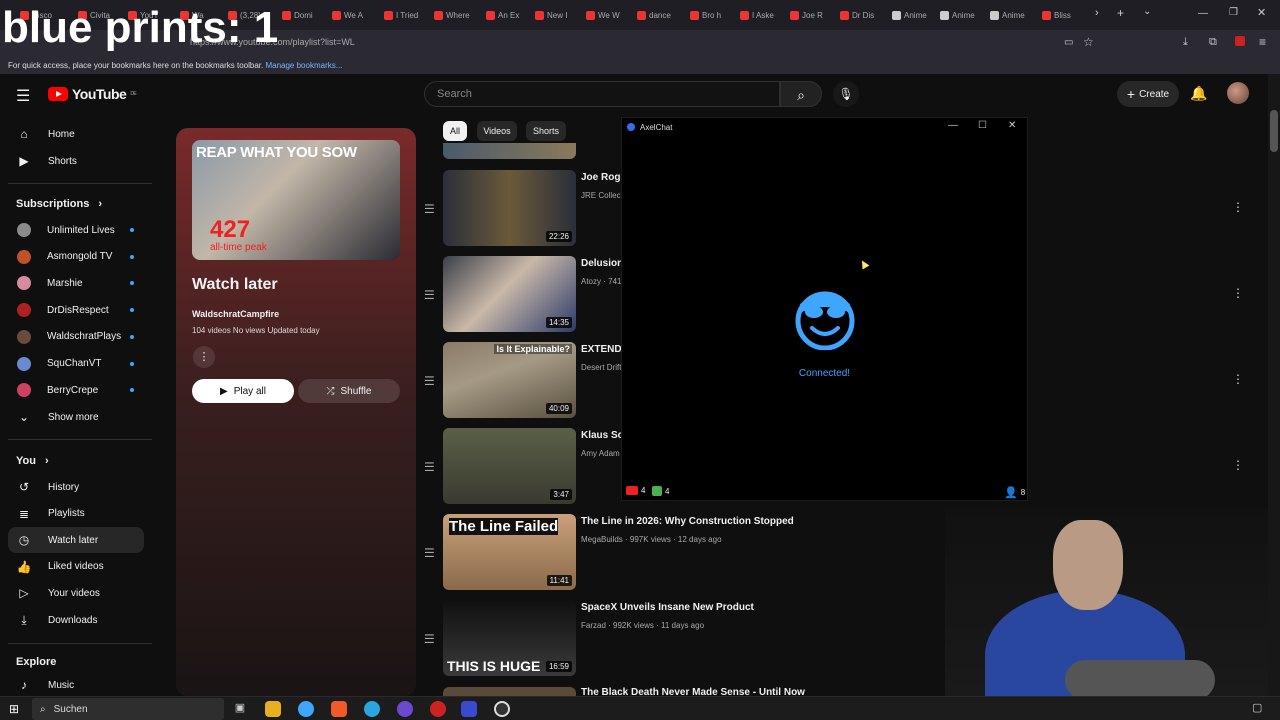 The height and width of the screenshot is (720, 1280). What do you see at coordinates (235, 314) in the screenshot?
I see `playlist-owner: WaldschratCampfire` at bounding box center [235, 314].